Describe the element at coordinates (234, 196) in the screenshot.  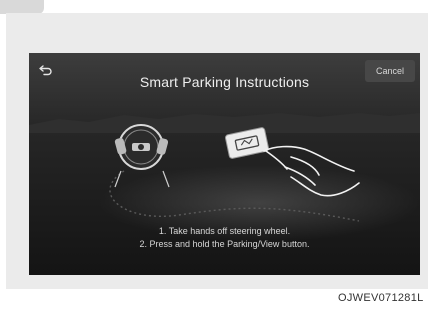
I see `motion-trail` at that location.